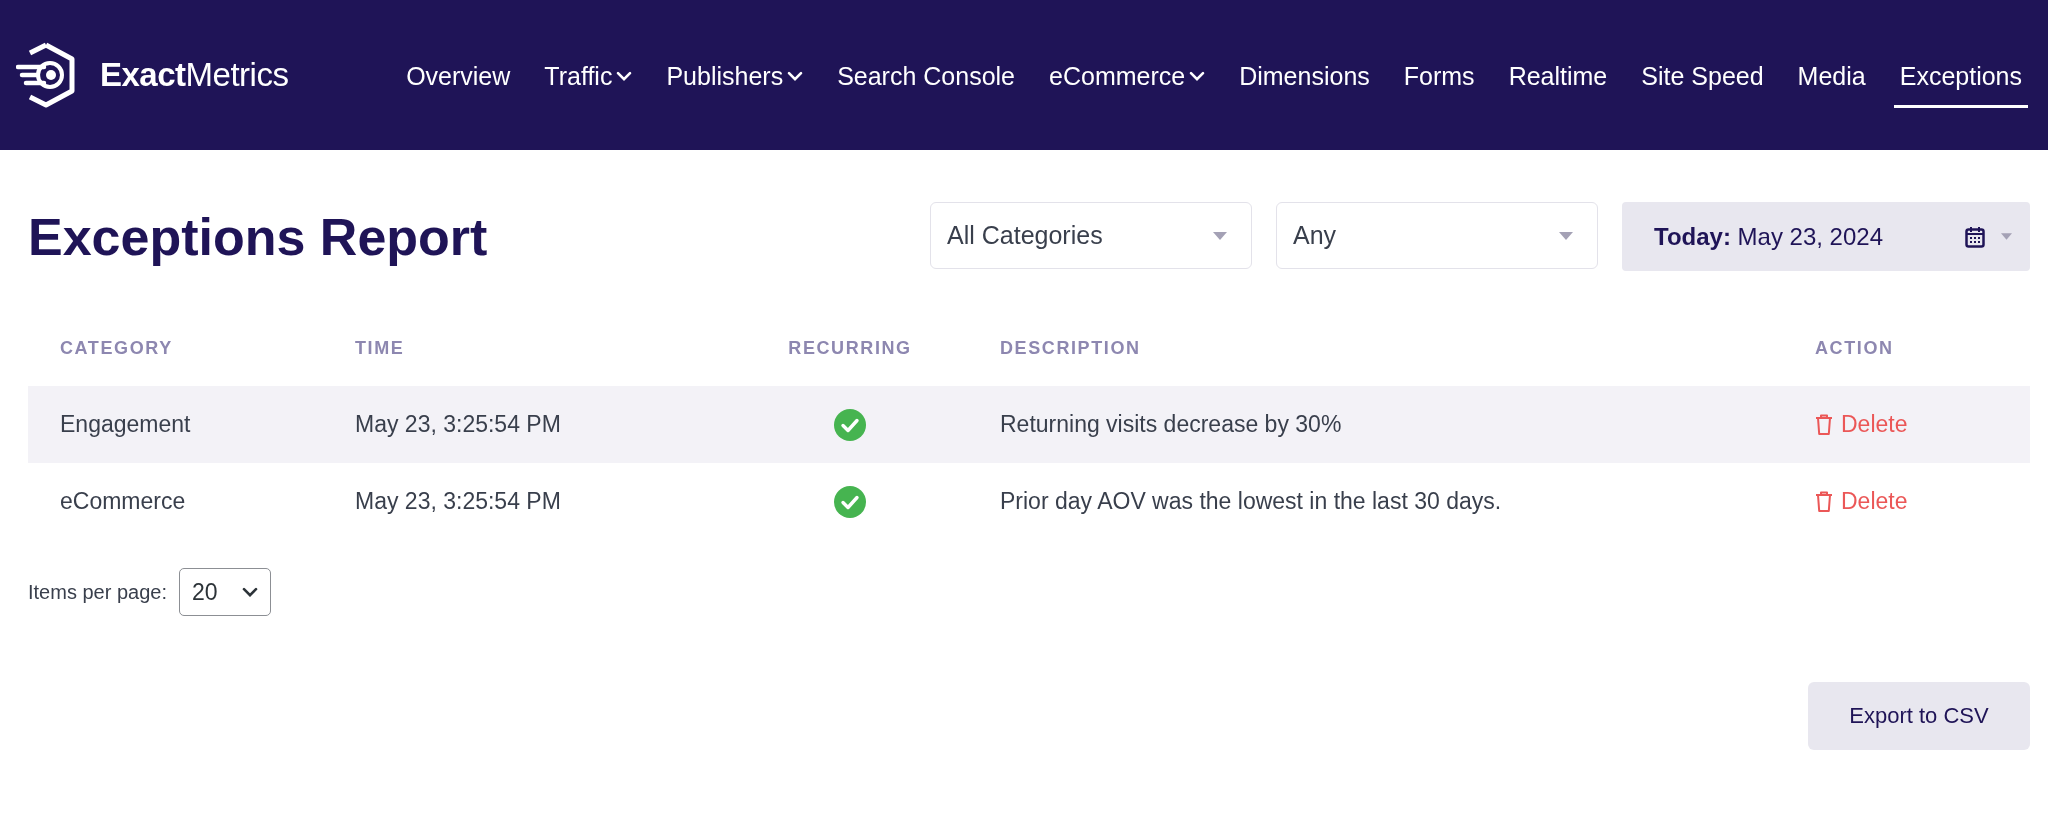 Image resolution: width=2048 pixels, height=838 pixels. What do you see at coordinates (224, 592) in the screenshot?
I see `items-per-page-select: 20` at bounding box center [224, 592].